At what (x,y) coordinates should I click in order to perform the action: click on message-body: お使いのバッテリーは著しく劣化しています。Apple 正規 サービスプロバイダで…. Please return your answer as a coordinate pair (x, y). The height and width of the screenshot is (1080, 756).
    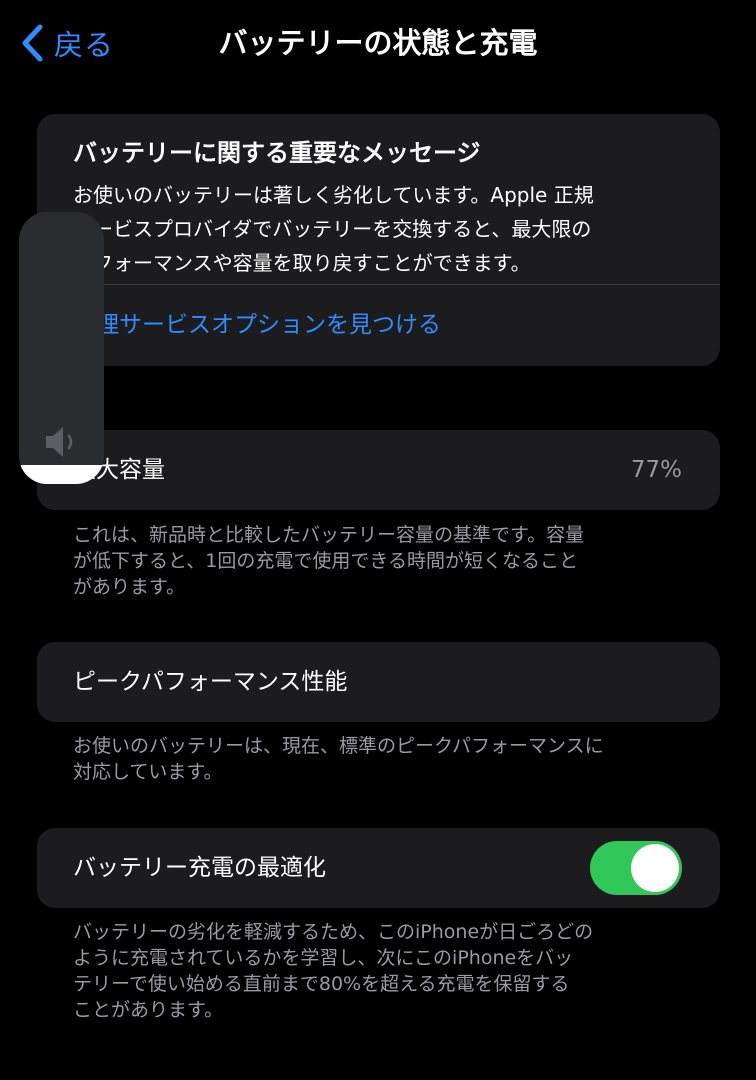
    Looking at the image, I should click on (383, 229).